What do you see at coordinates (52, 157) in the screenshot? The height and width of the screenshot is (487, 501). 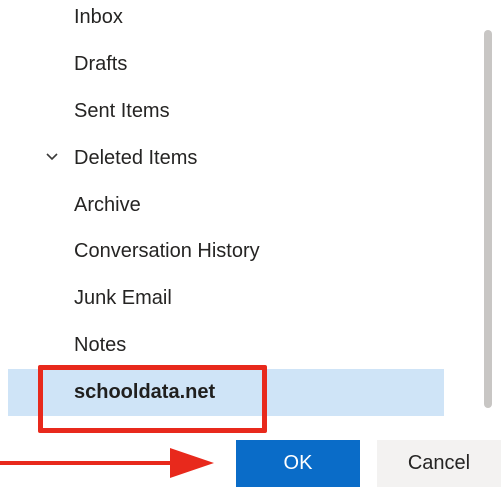 I see `chevron-down-icon` at bounding box center [52, 157].